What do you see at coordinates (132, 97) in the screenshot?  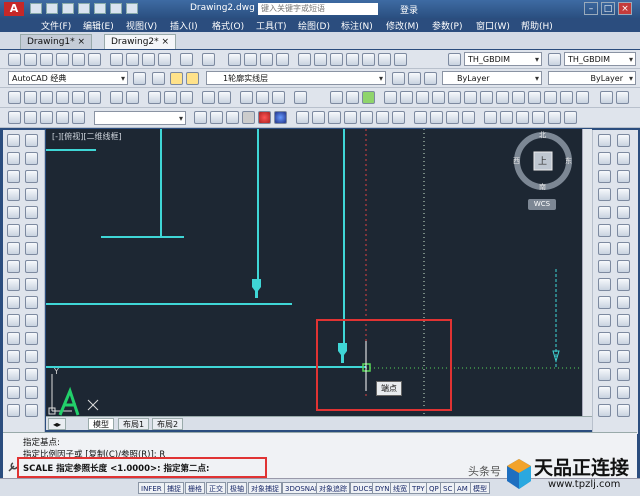 I see `revolve-icon` at bounding box center [132, 97].